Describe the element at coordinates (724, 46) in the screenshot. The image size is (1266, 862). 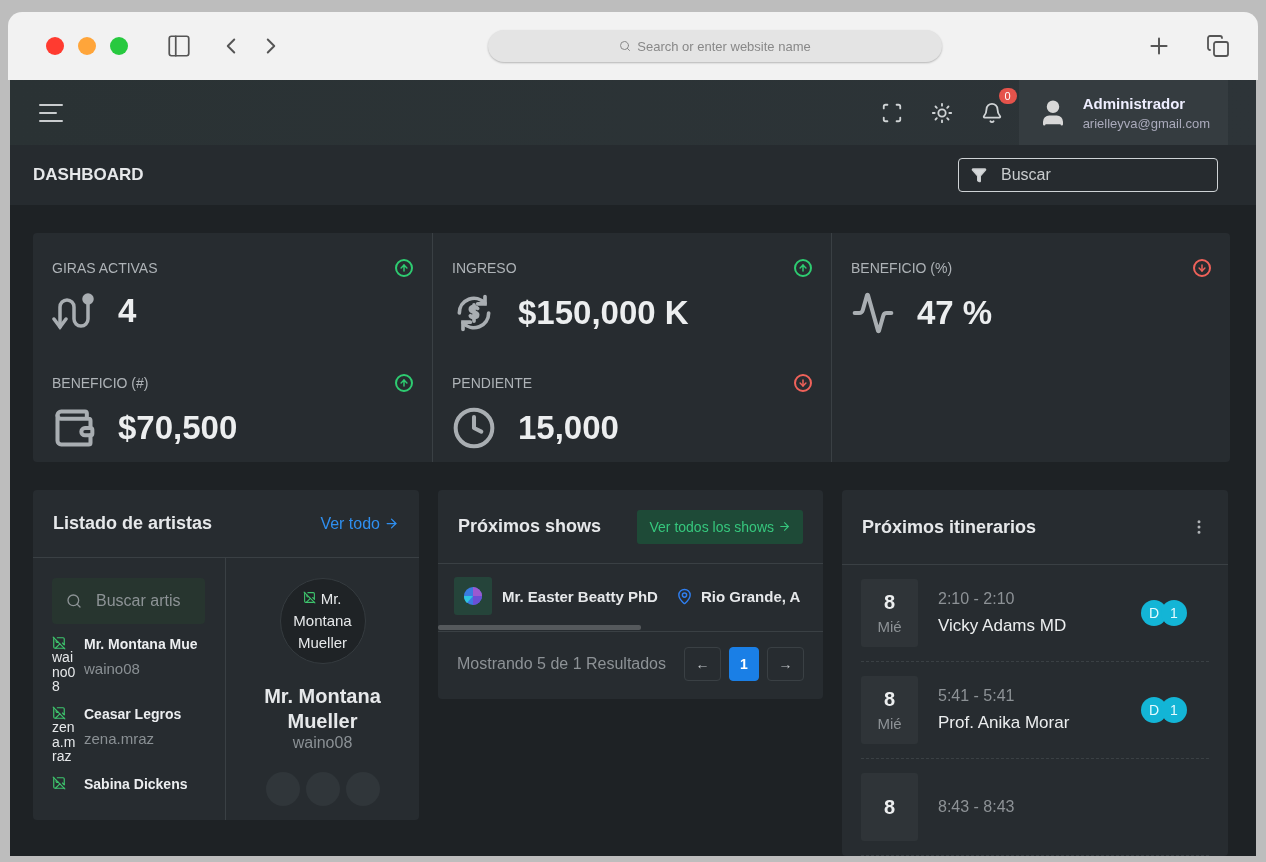
I see `address-placeholder: Search or enter website name` at that location.